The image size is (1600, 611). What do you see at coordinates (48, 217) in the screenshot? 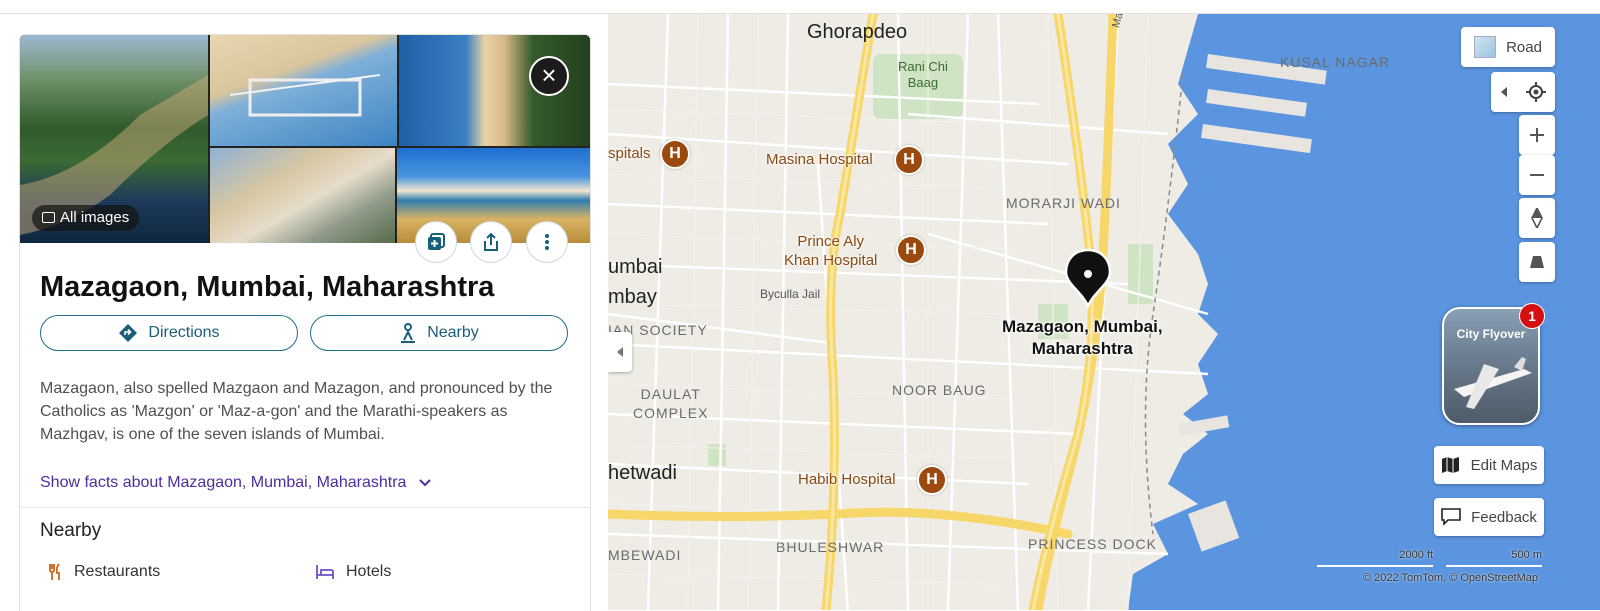
I see `image-icon` at bounding box center [48, 217].